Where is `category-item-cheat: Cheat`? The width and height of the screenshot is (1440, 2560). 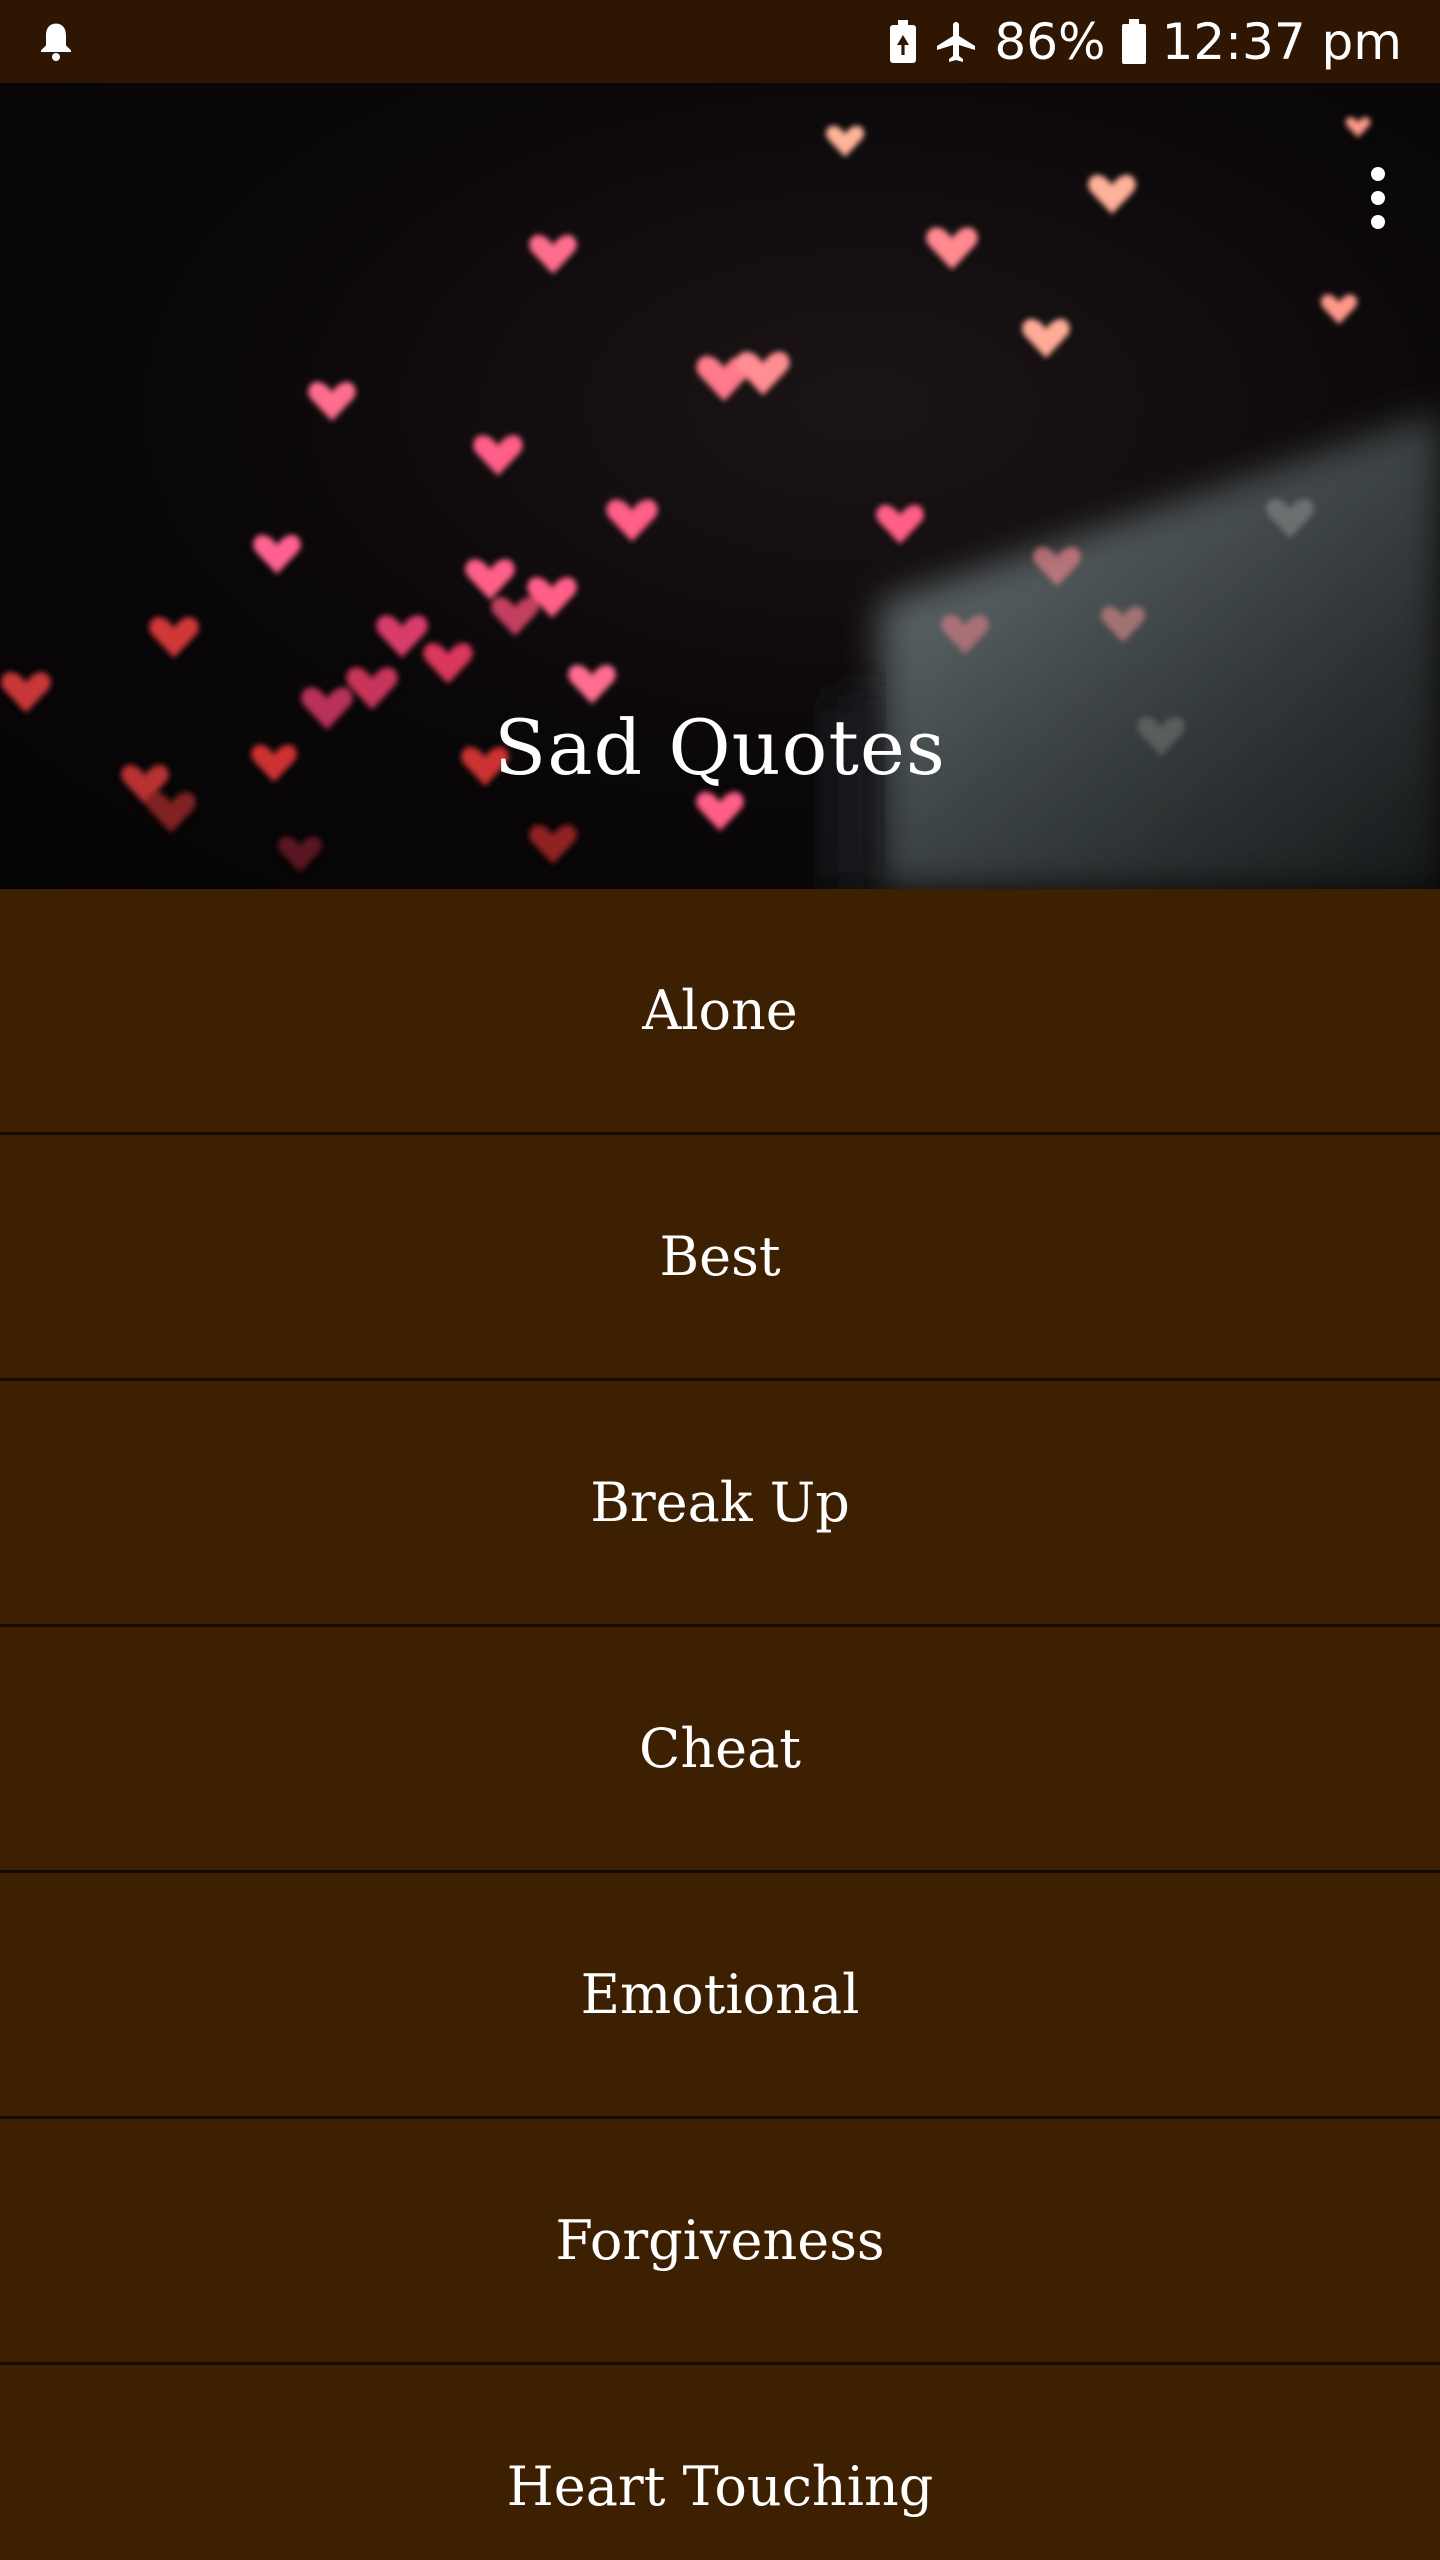
category-item-cheat: Cheat is located at coordinates (720, 1750).